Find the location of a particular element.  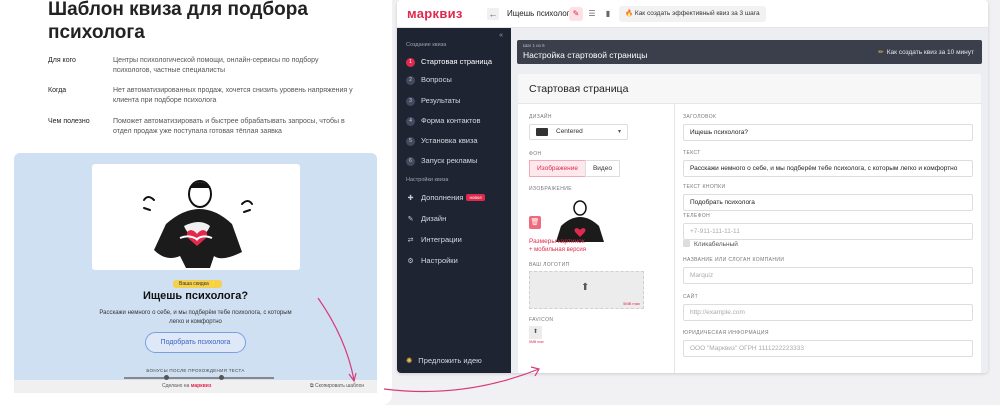

field-label: НАЗВАНИЕ ИЛИ СЛОГАН КОМПАНИИ is located at coordinates (734, 260).